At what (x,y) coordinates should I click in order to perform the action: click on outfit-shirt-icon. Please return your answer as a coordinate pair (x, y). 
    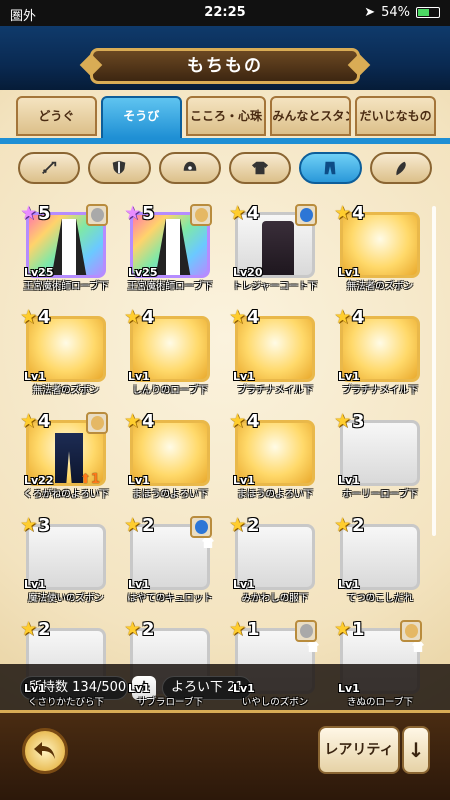
    Looking at the image, I should click on (208, 543).